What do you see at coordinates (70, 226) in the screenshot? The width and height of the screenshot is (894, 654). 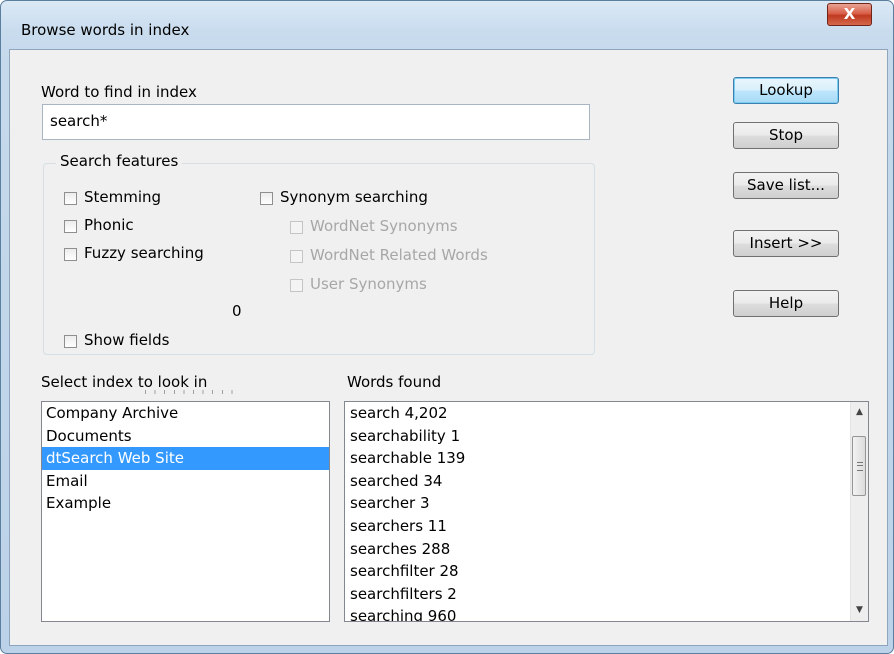 I see `phonic-checkbox` at bounding box center [70, 226].